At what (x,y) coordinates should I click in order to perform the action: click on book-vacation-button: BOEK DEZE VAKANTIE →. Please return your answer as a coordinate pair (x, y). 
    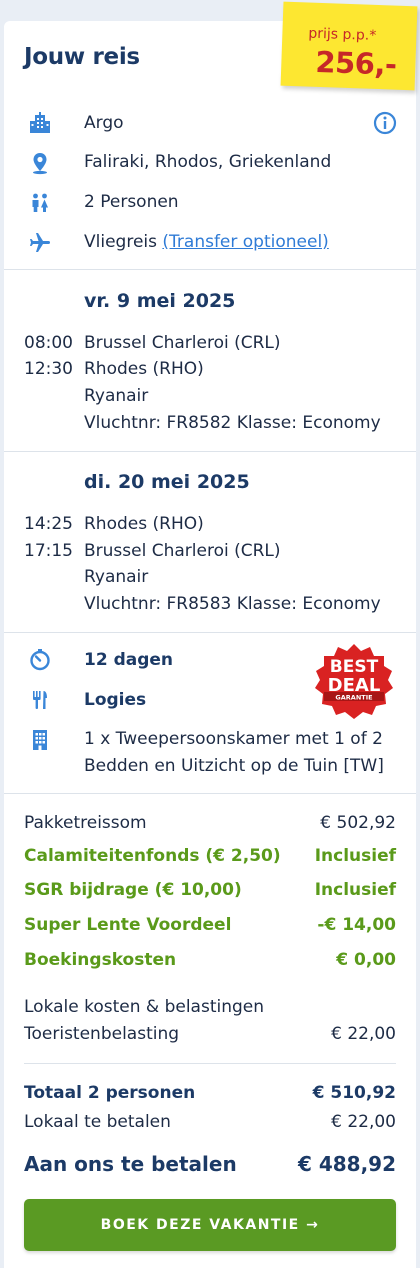
    Looking at the image, I should click on (210, 1225).